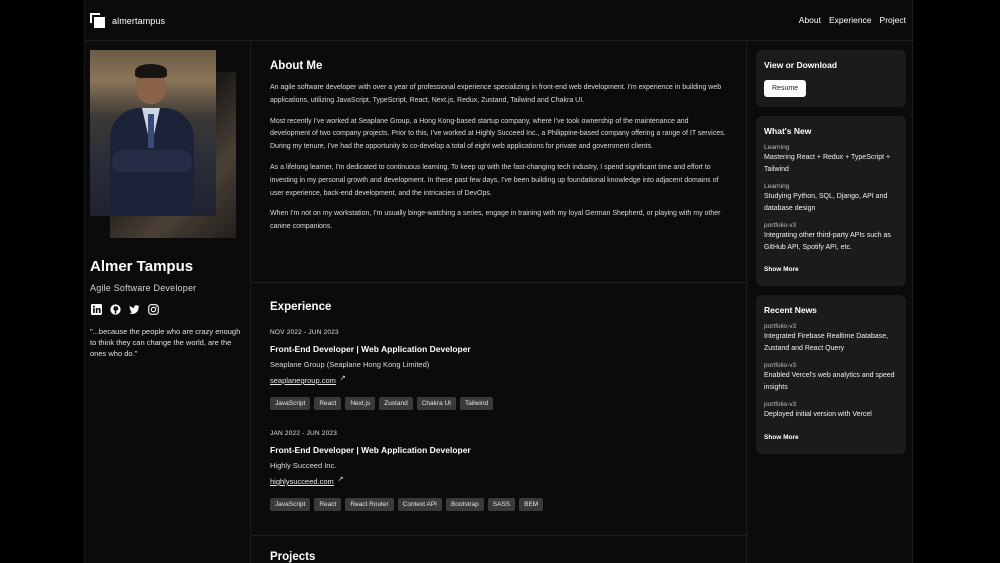  What do you see at coordinates (304, 332) in the screenshot?
I see `experience-date: NOV 2022 - JUN 2023` at bounding box center [304, 332].